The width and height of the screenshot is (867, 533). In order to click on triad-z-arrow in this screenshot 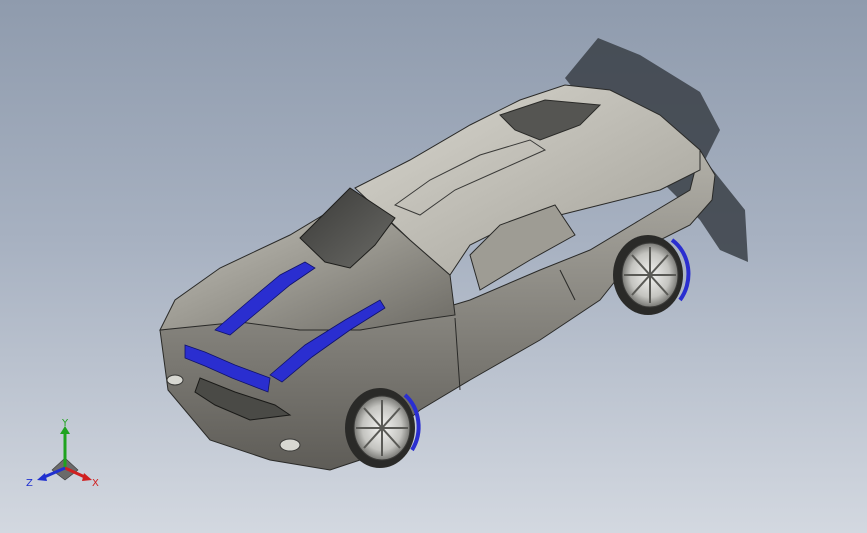, I will do `click(42, 477)`.